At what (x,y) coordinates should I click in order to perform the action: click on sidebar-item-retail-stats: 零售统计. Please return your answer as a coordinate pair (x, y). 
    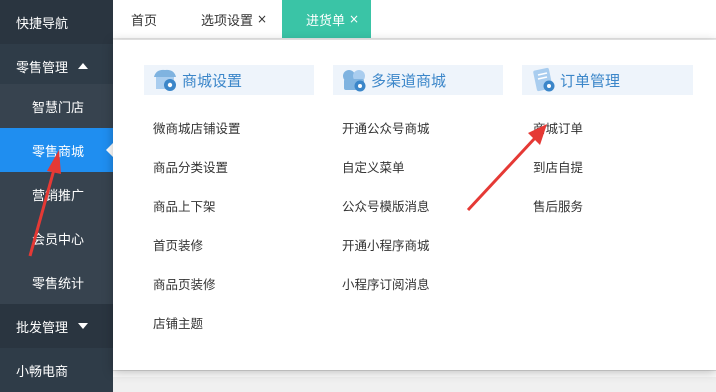
    Looking at the image, I should click on (56, 282).